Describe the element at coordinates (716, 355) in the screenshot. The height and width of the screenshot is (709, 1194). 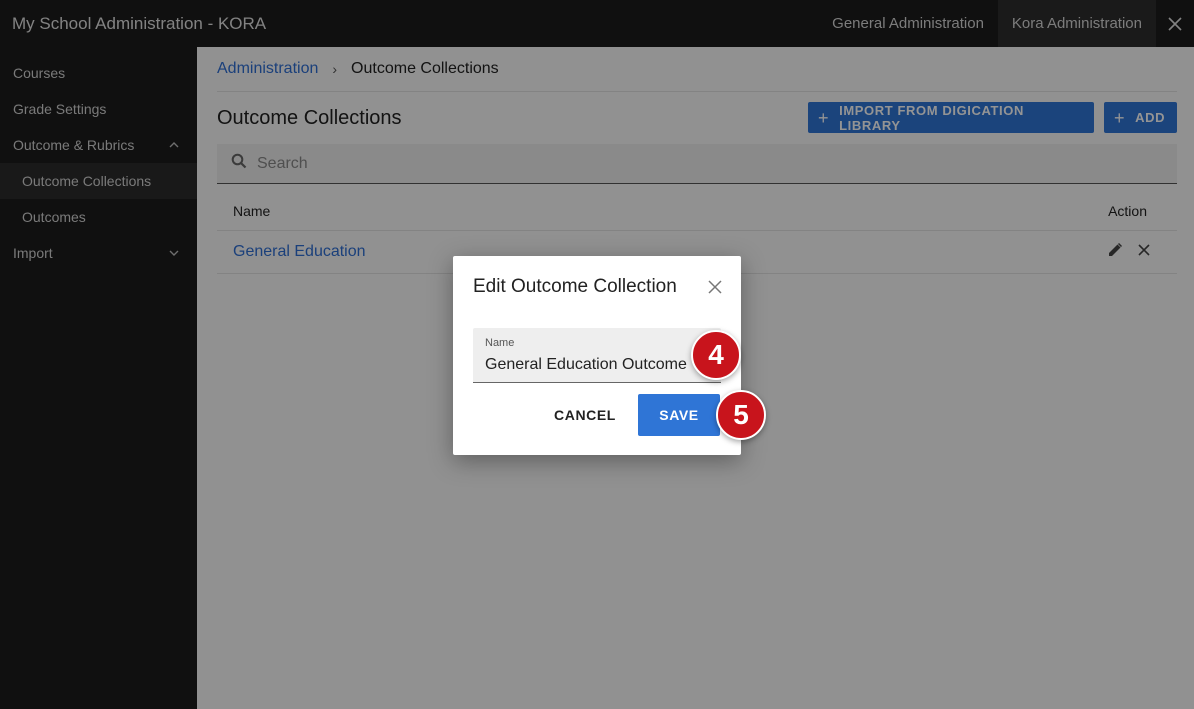
I see `step-badge-4: 4` at that location.